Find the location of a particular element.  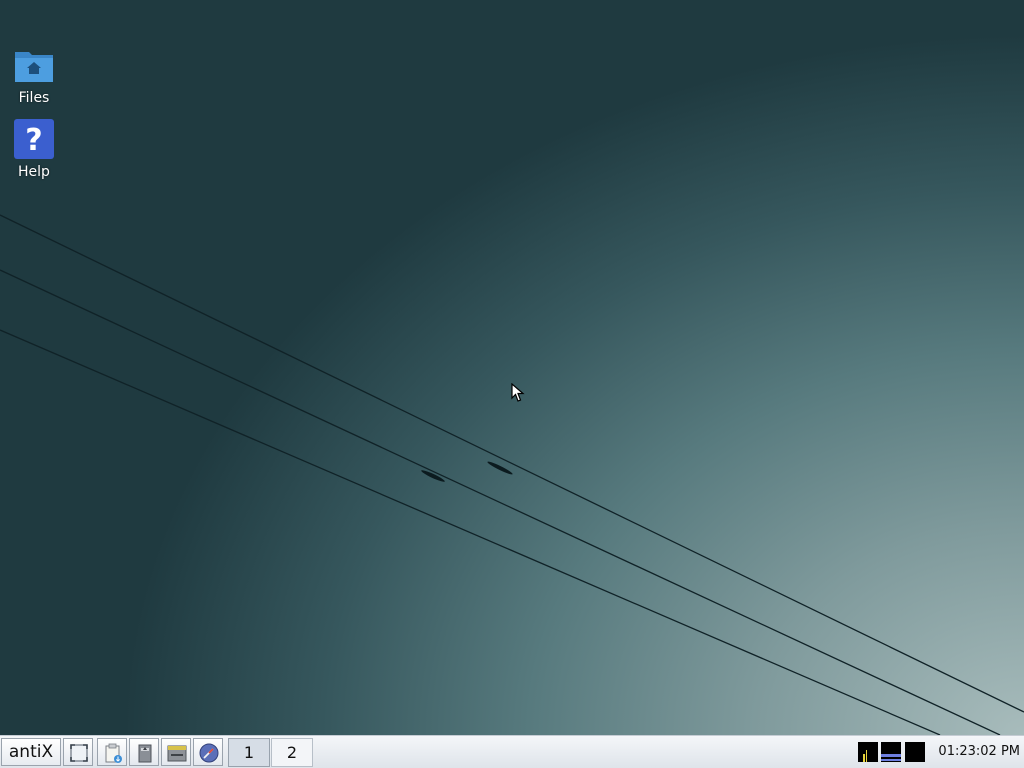

terminal-button is located at coordinates (176, 752).